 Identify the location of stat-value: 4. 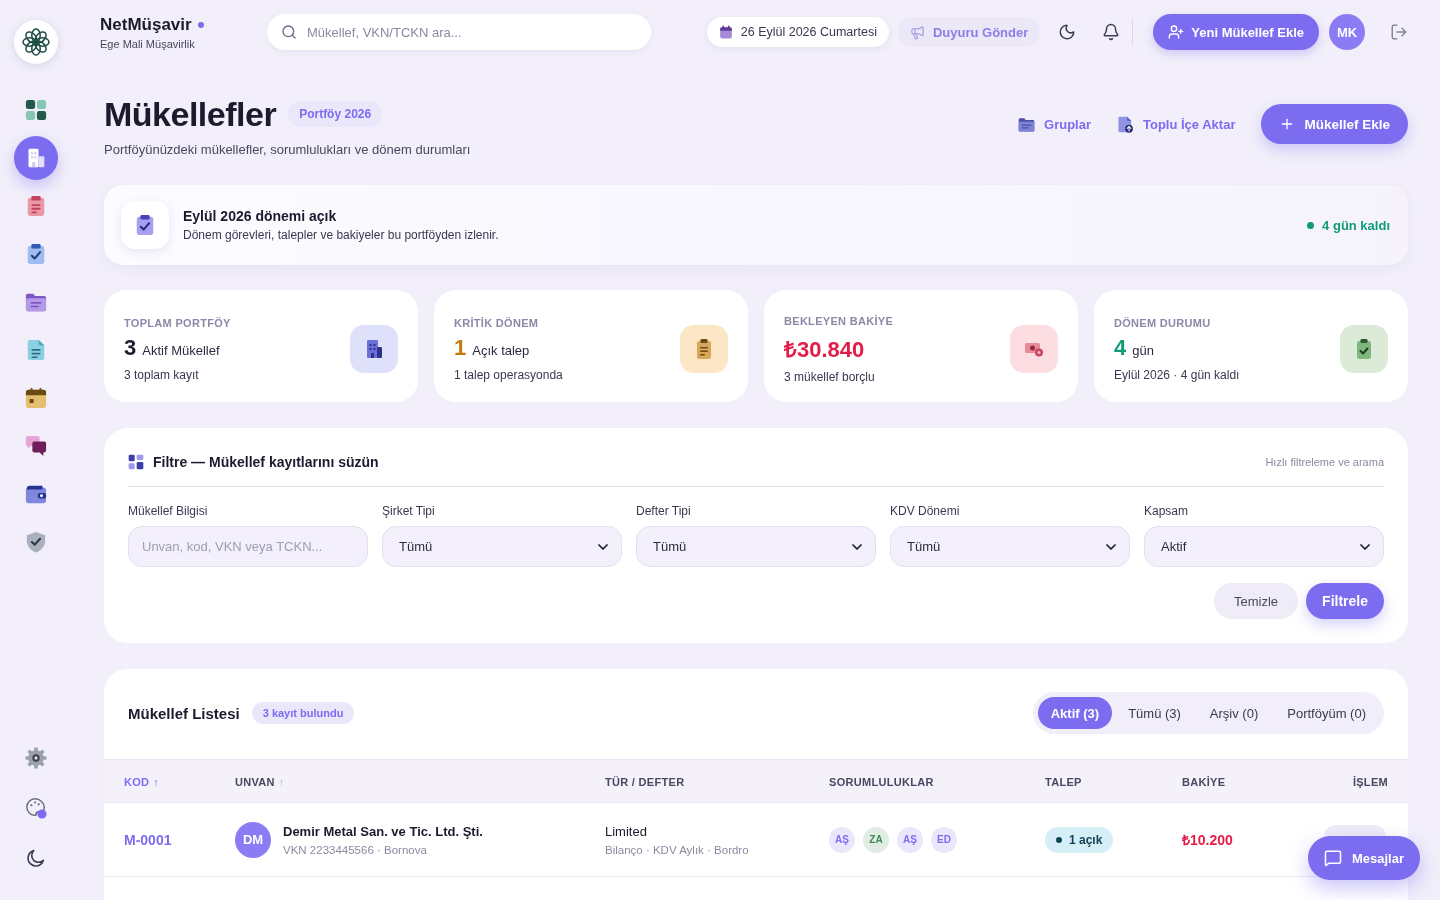
(1120, 347).